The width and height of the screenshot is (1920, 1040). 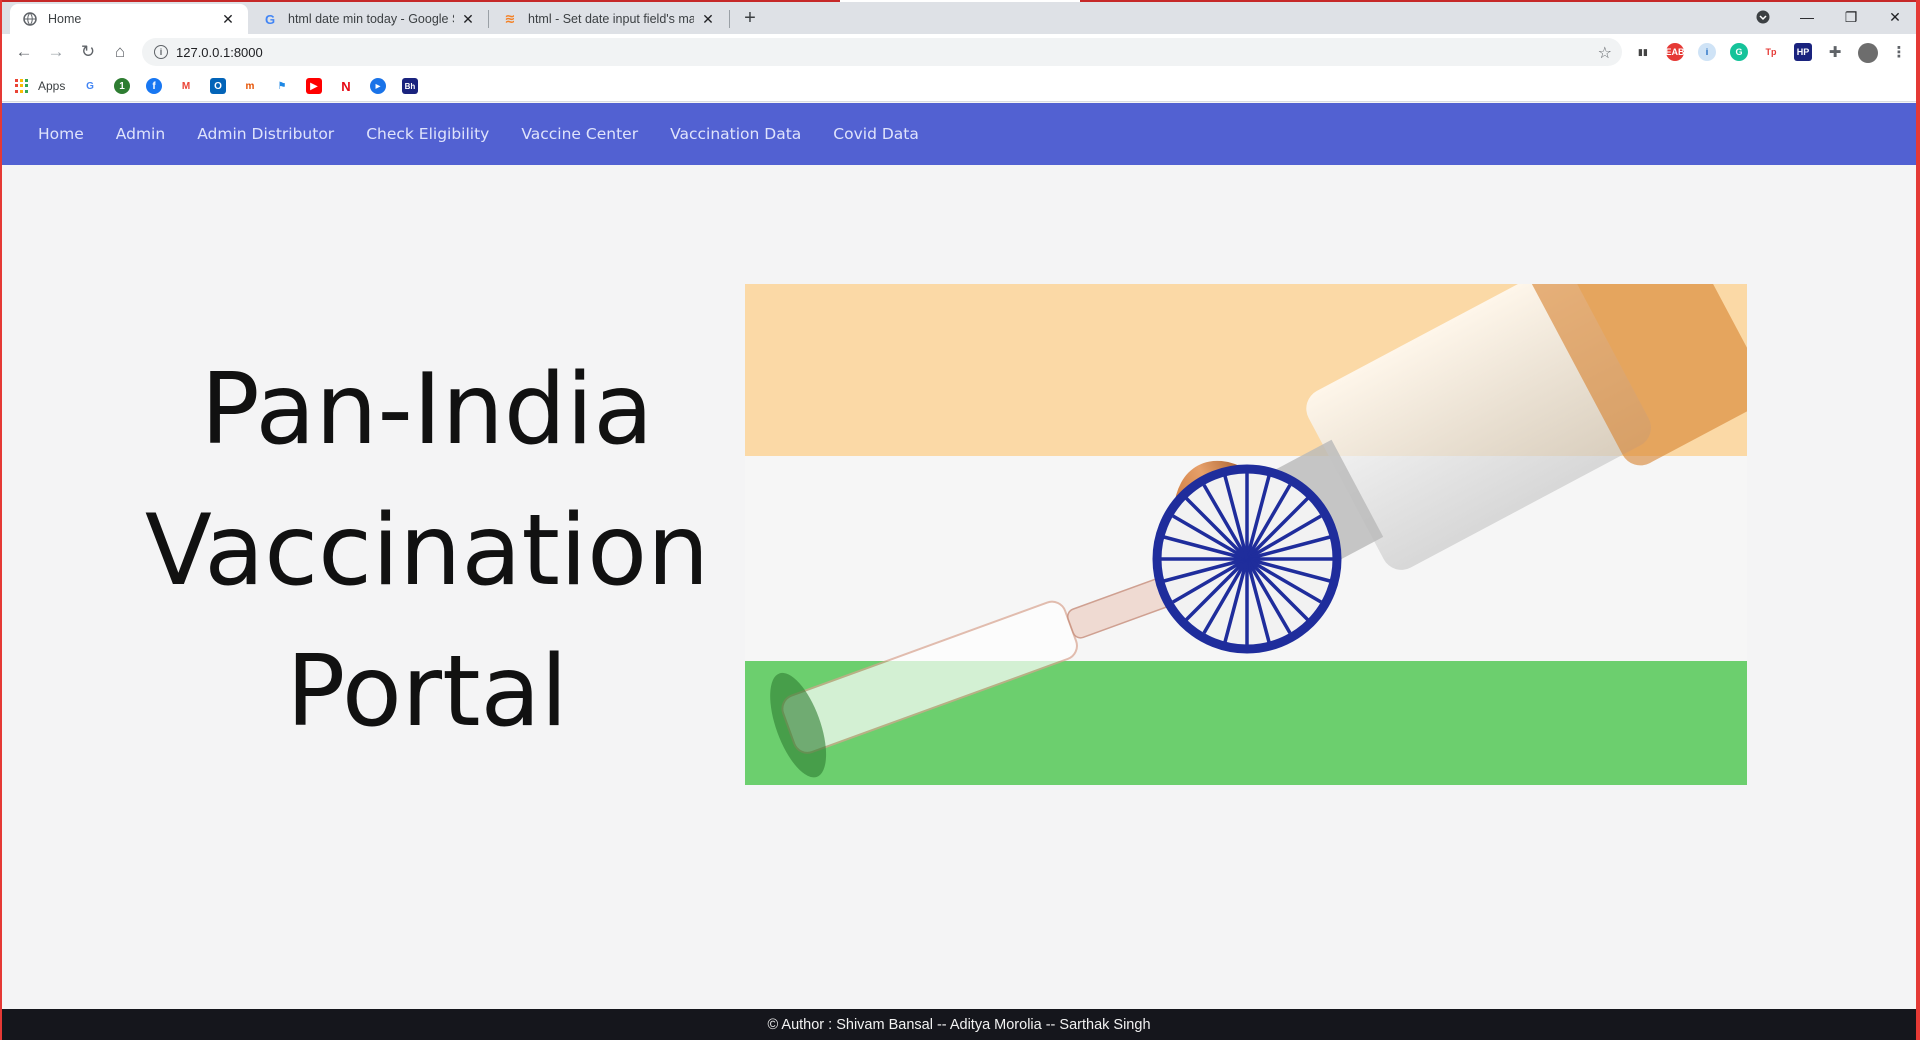 I want to click on address-url: 127.0.0.1:8000, so click(x=219, y=52).